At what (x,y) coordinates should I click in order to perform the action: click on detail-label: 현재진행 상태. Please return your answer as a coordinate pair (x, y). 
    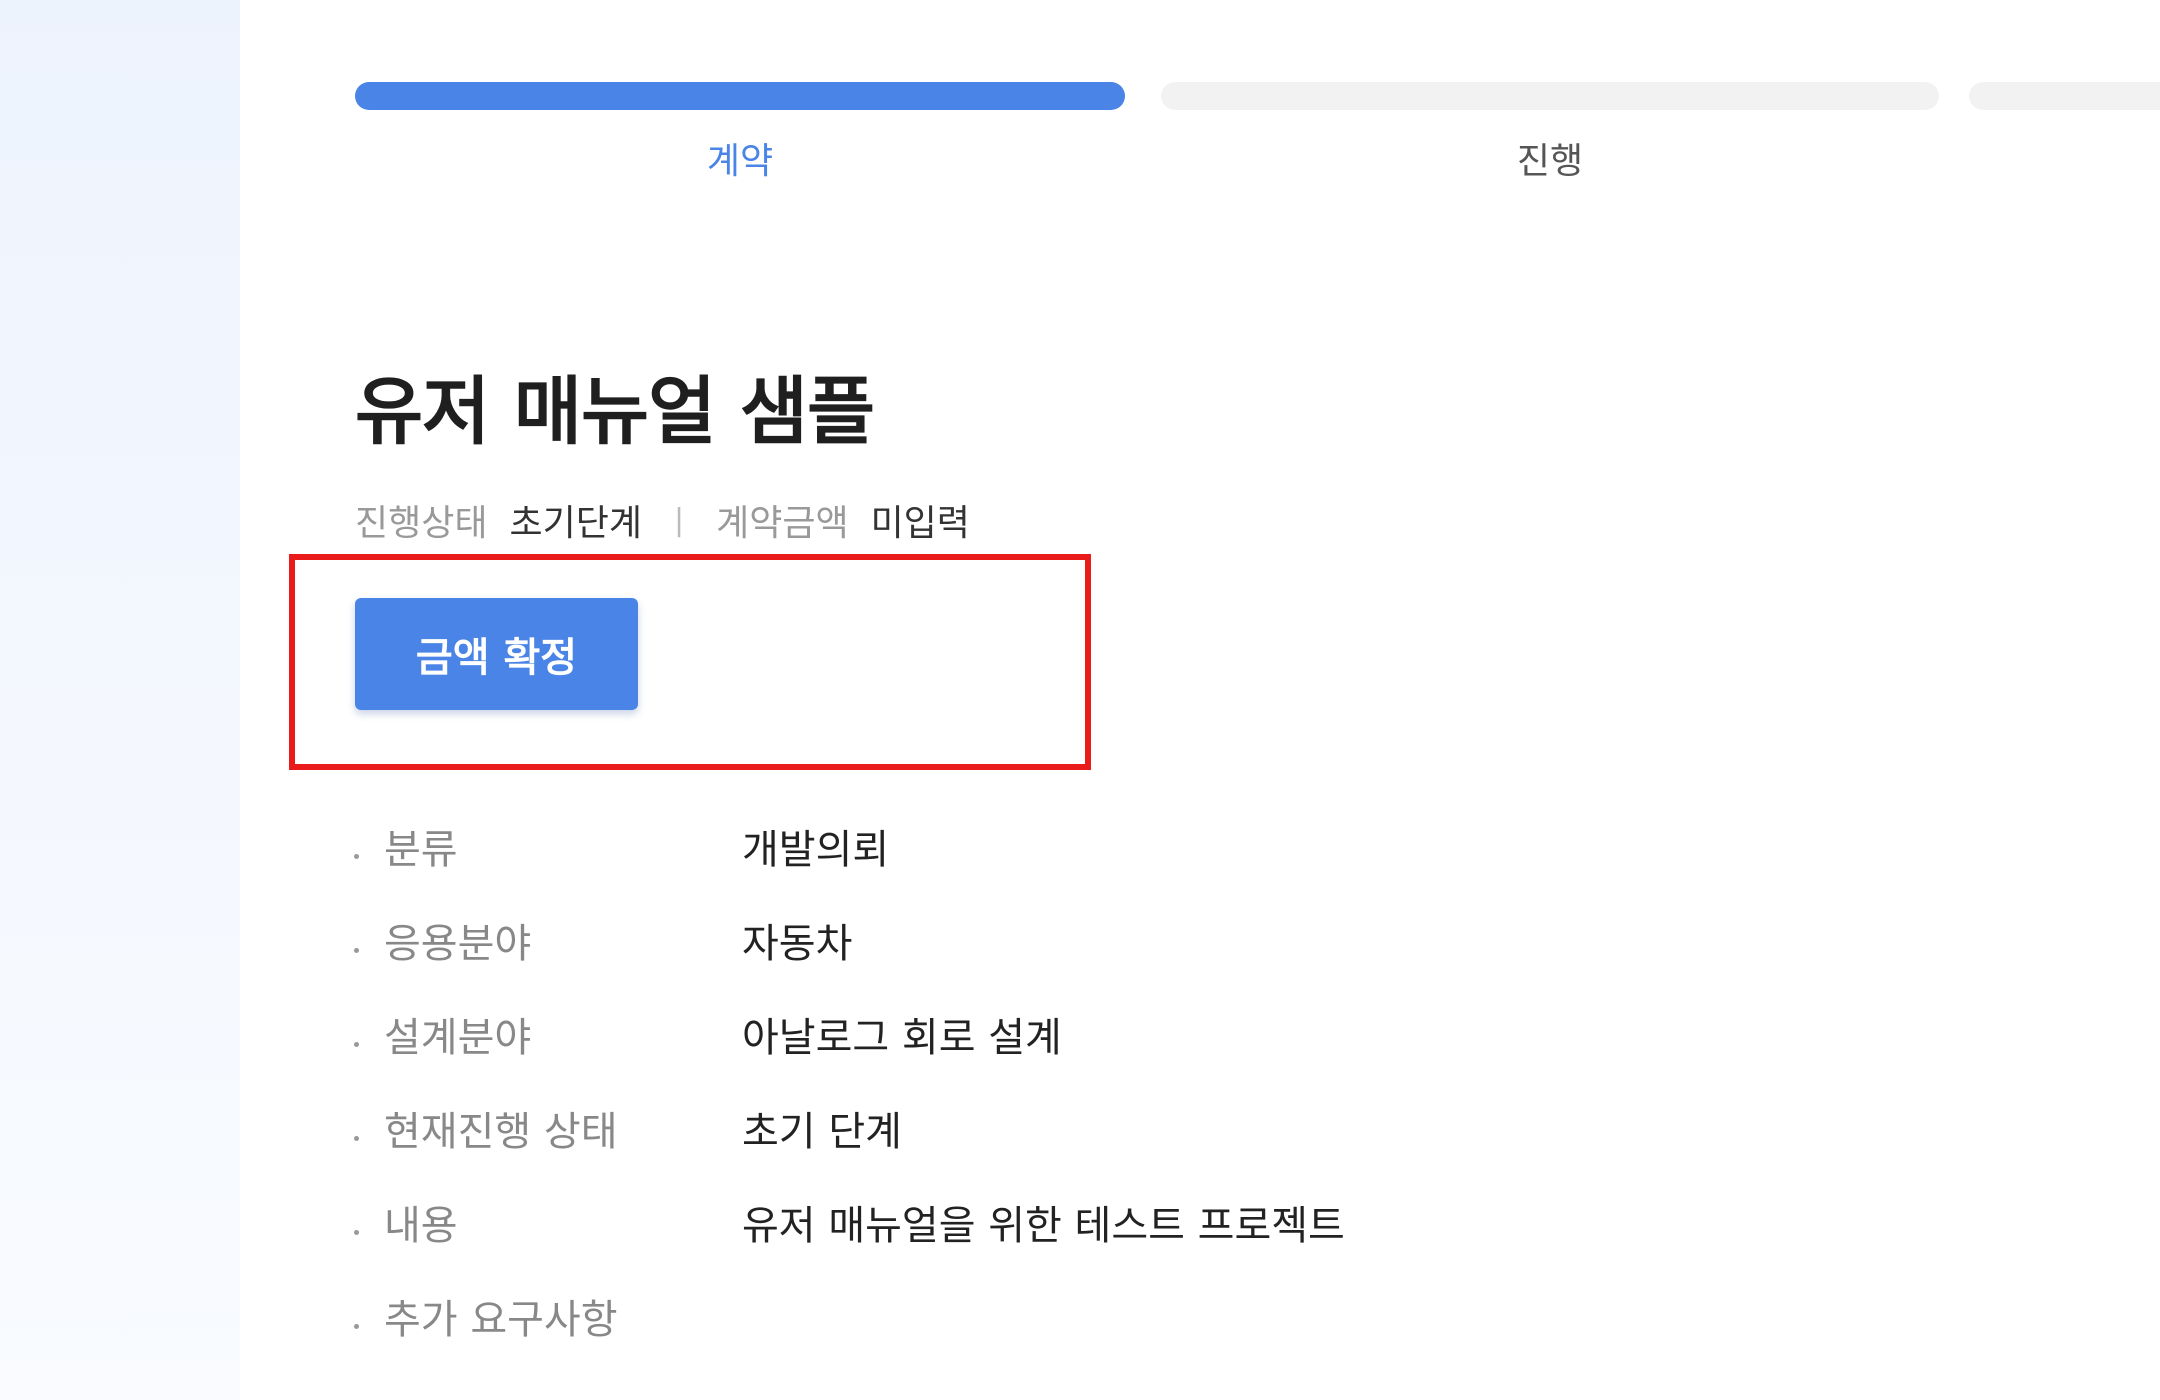
    Looking at the image, I should click on (501, 1132).